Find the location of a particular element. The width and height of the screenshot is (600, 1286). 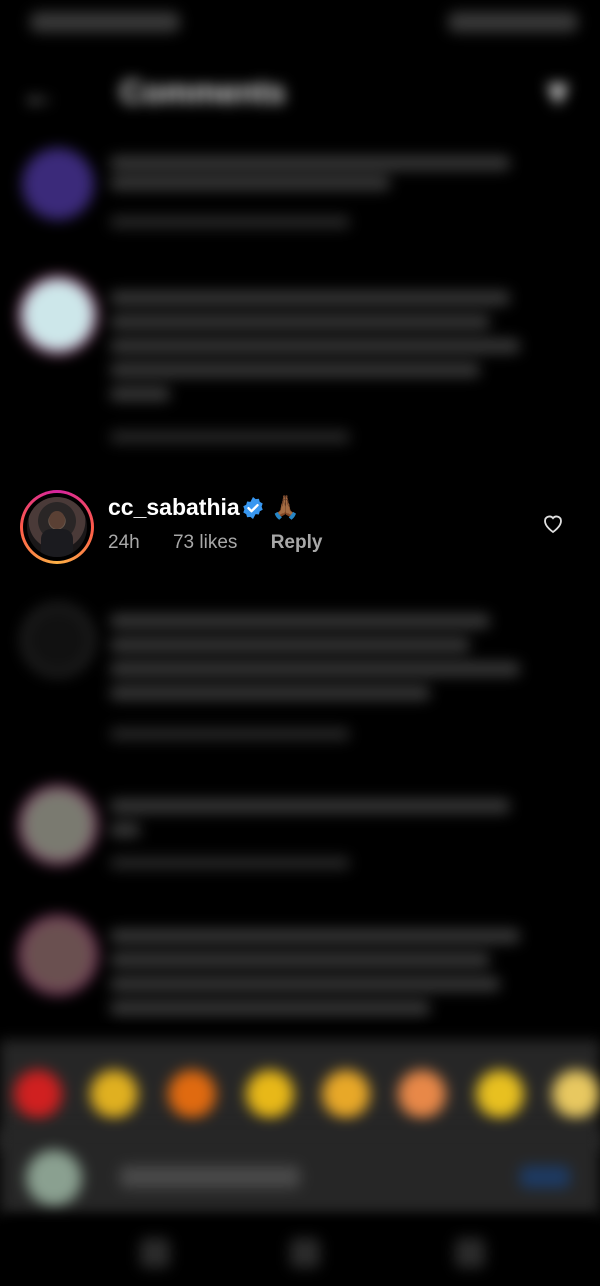

system-nav-bar is located at coordinates (300, 1251).